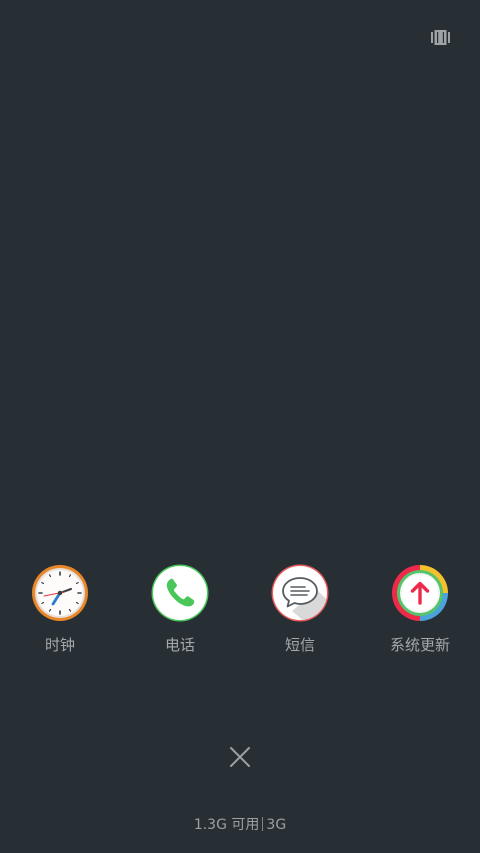  I want to click on app-messages: 短信, so click(300, 613).